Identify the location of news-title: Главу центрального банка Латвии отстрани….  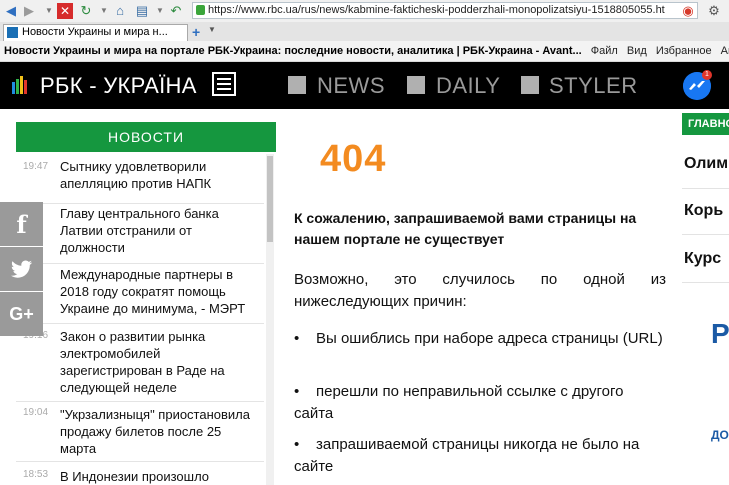
(160, 230).